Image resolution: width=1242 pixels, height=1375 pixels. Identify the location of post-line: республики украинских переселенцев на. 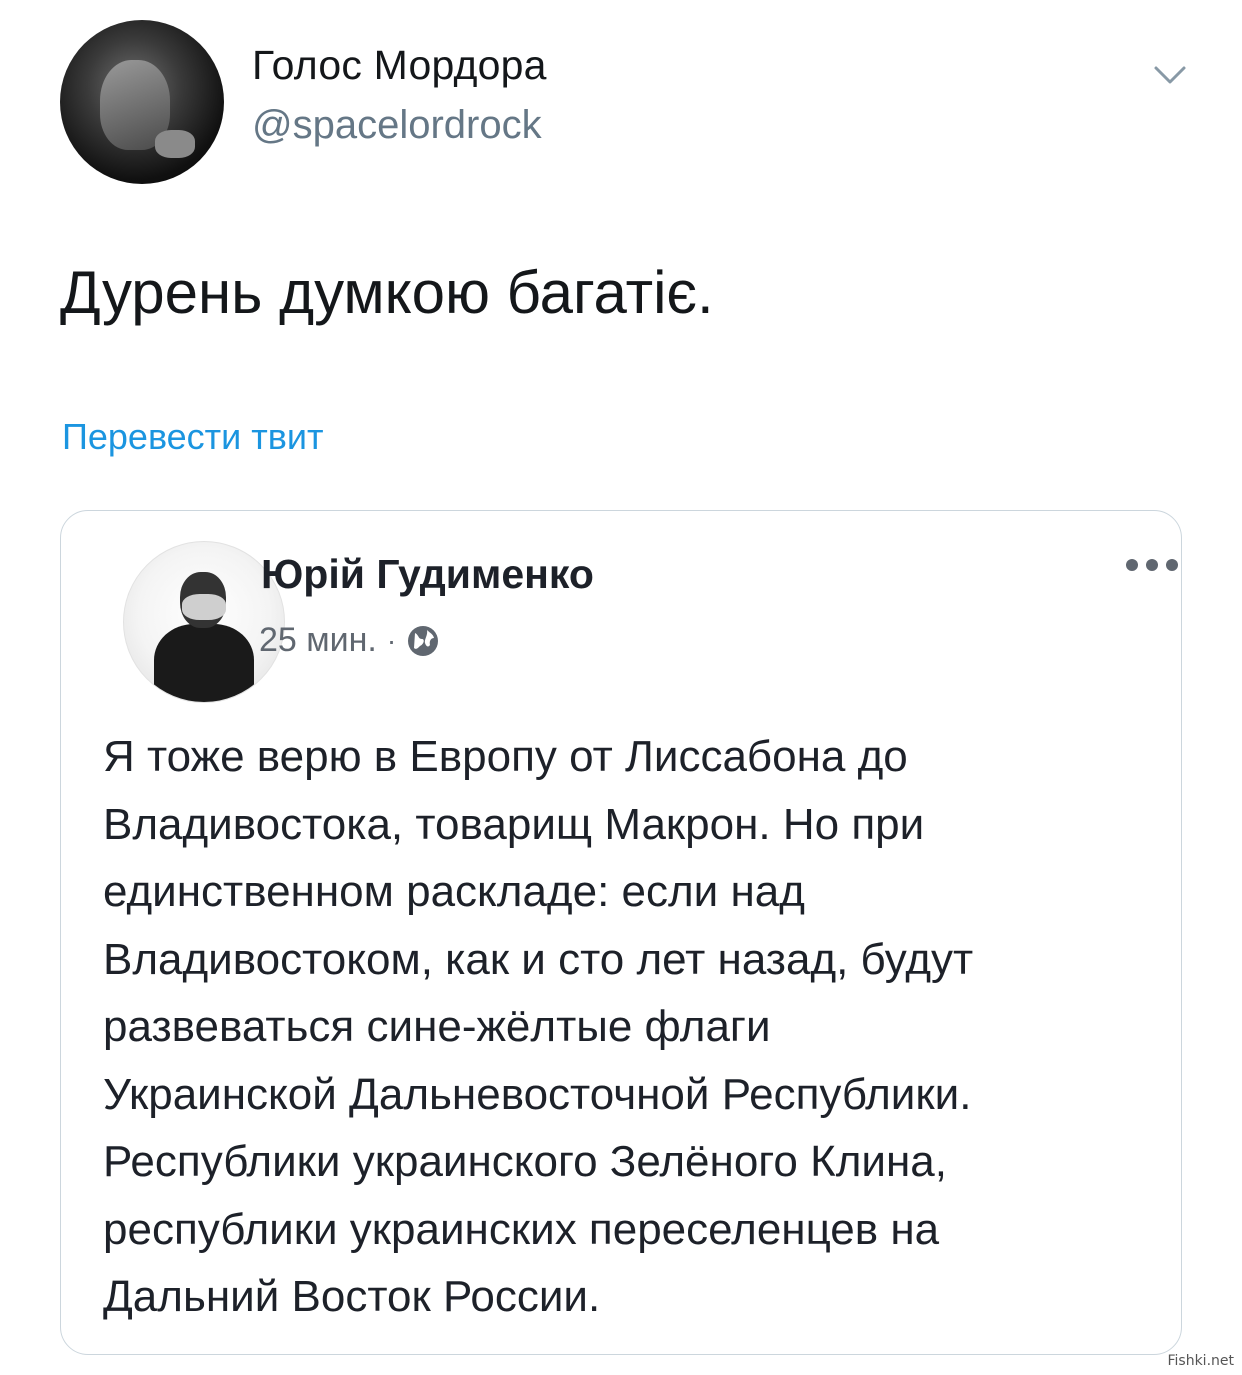
(521, 1229).